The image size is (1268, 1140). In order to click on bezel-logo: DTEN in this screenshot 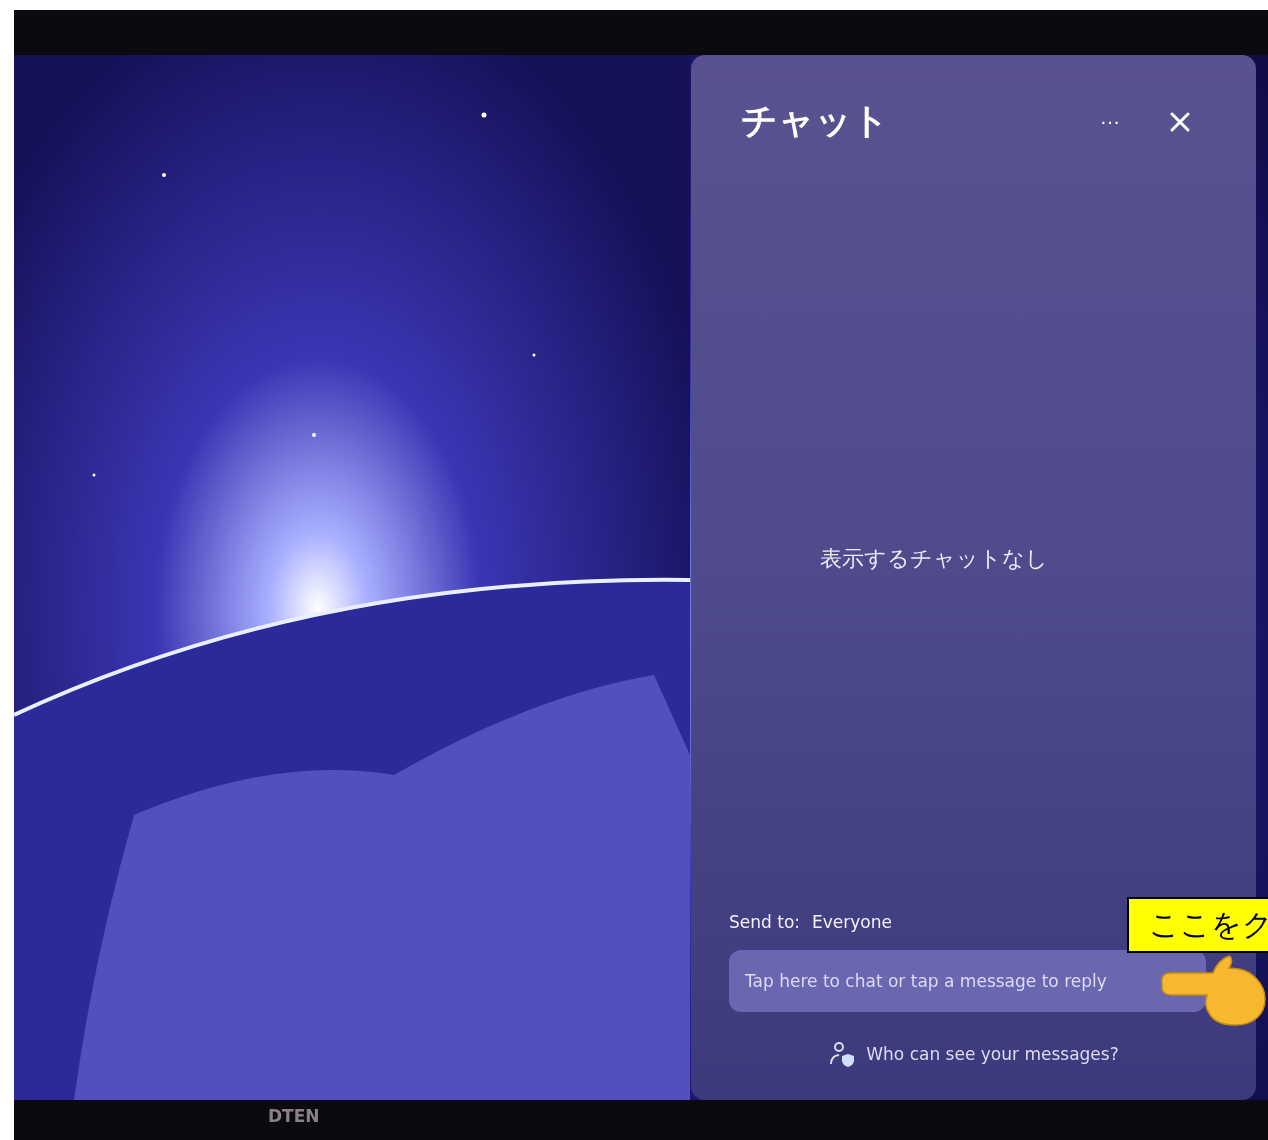, I will do `click(294, 1117)`.